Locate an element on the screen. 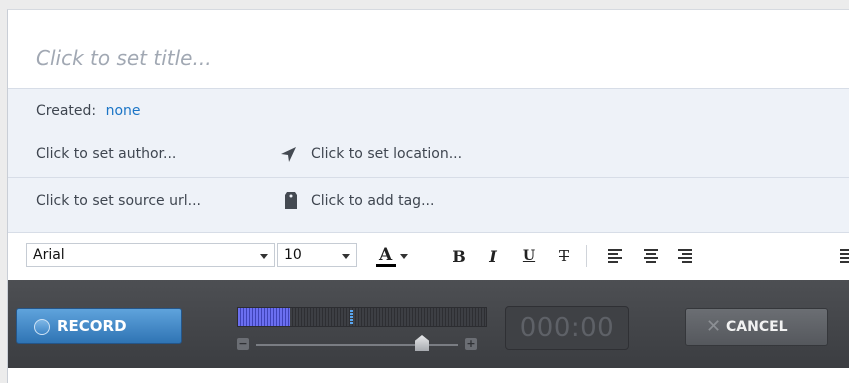 The height and width of the screenshot is (383, 849). align-center-button is located at coordinates (651, 256).